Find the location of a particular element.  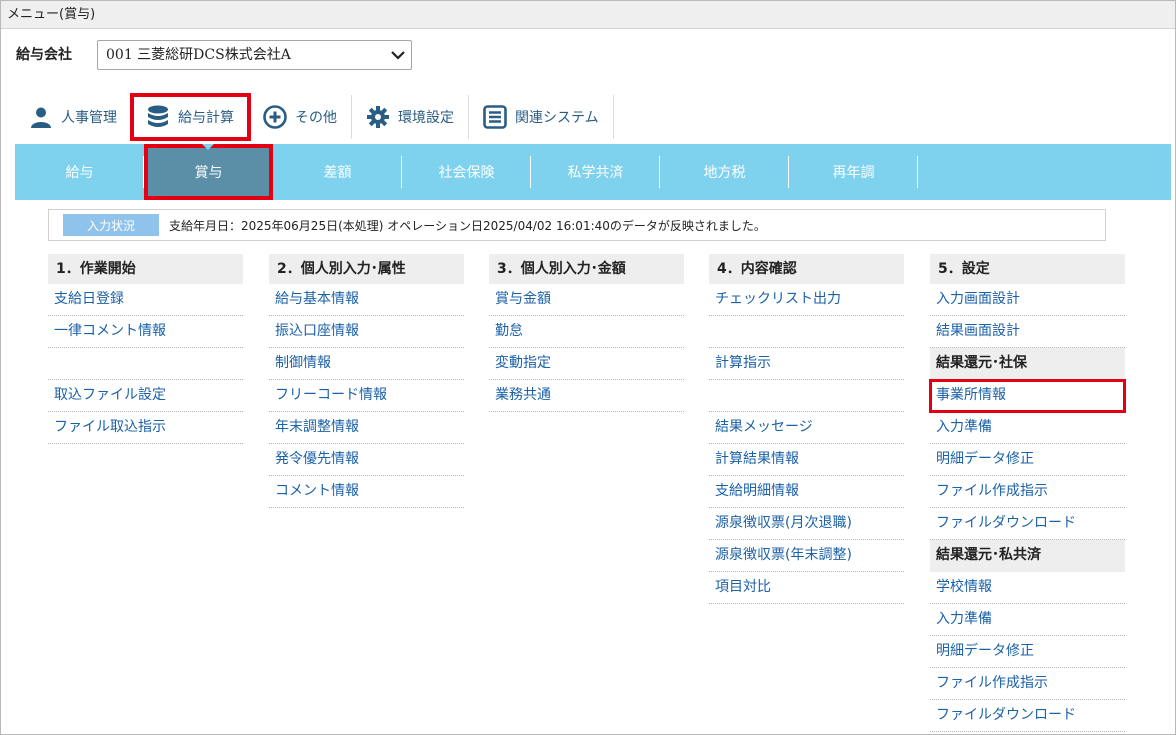

menu-link: 支給日登録 is located at coordinates (145, 300).